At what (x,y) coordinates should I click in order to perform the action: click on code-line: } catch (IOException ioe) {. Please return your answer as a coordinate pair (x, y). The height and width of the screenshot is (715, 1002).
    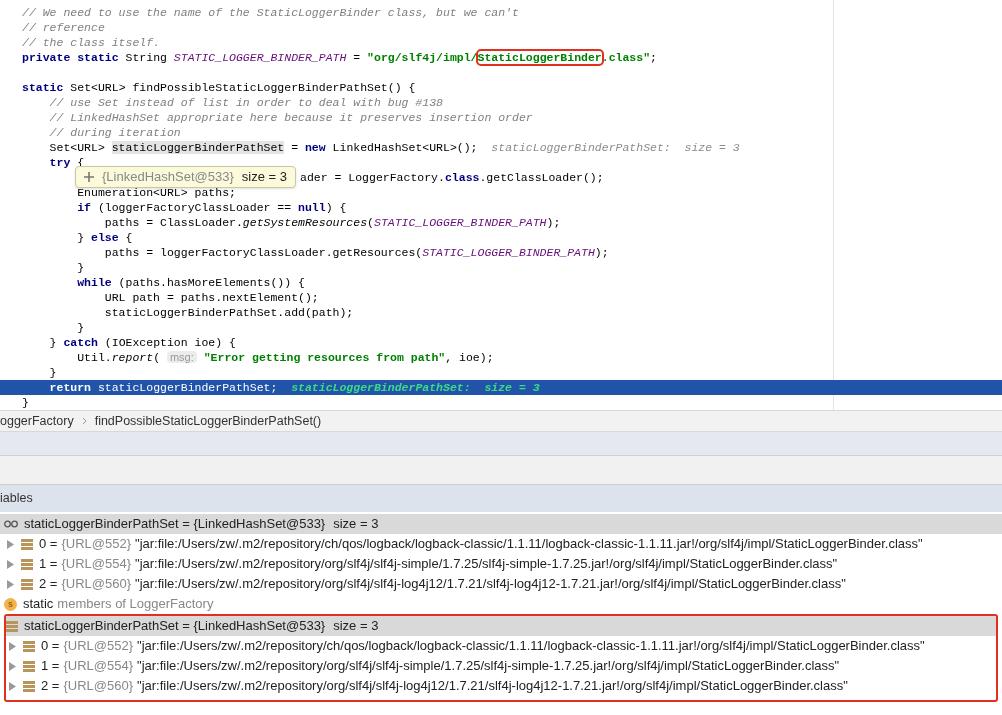
    Looking at the image, I should click on (142, 342).